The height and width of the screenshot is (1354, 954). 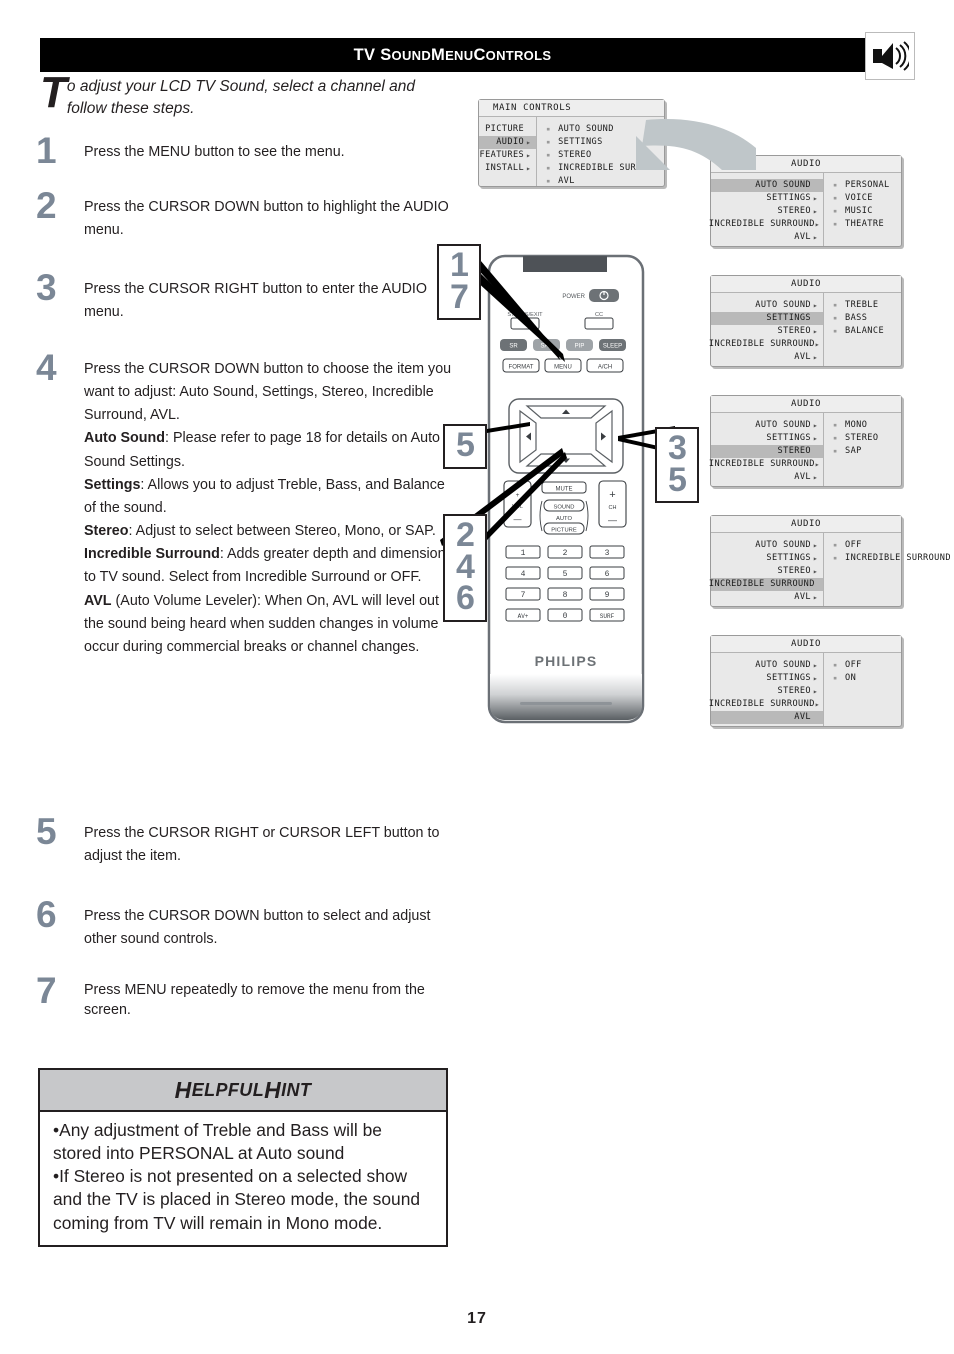 I want to click on callout-line: 7, so click(x=459, y=296).